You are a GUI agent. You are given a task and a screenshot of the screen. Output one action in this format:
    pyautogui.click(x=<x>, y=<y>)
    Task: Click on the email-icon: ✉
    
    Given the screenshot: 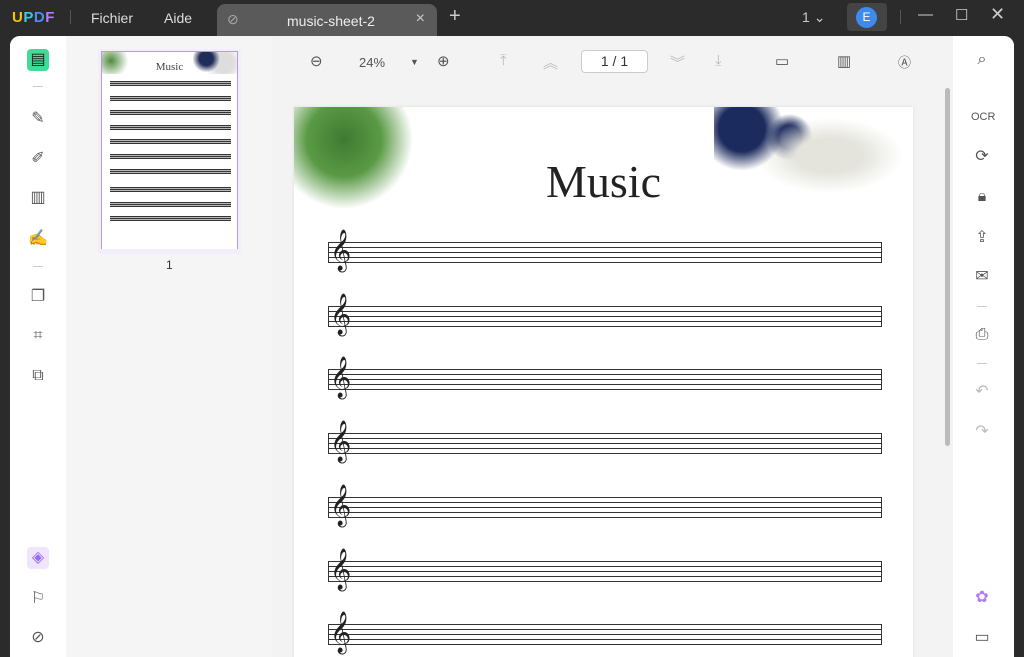 What is the action you would take?
    pyautogui.click(x=982, y=277)
    